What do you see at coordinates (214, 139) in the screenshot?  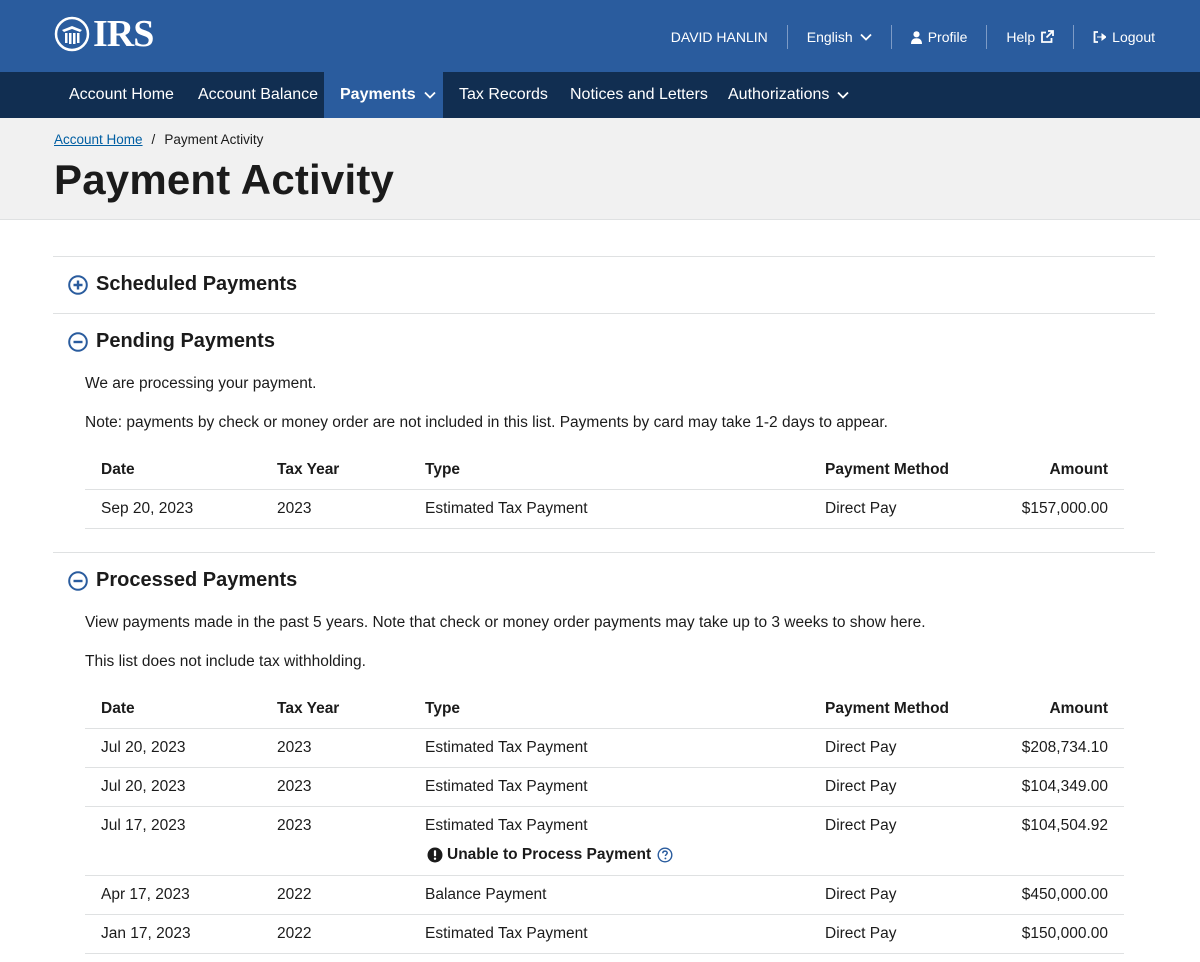 I see `breadcrumb-current: Payment Activity` at bounding box center [214, 139].